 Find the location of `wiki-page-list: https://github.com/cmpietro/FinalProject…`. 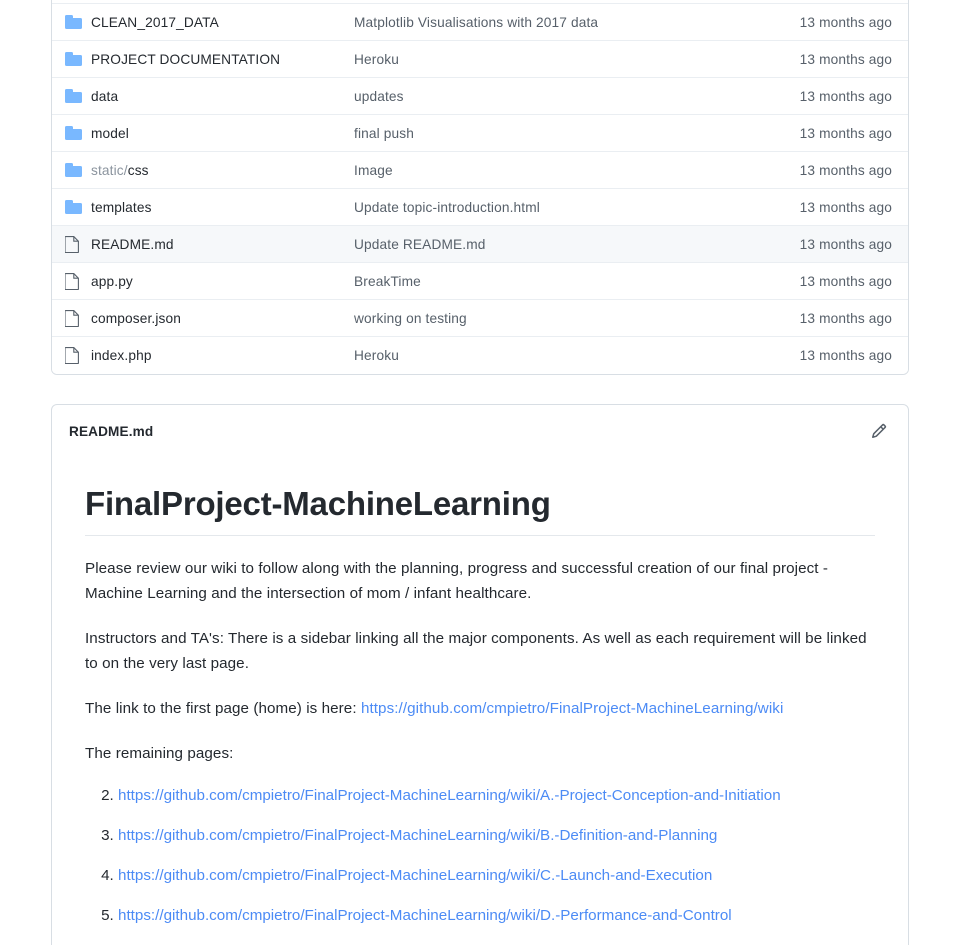

wiki-page-list: https://github.com/cmpietro/FinalProject… is located at coordinates (480, 864).